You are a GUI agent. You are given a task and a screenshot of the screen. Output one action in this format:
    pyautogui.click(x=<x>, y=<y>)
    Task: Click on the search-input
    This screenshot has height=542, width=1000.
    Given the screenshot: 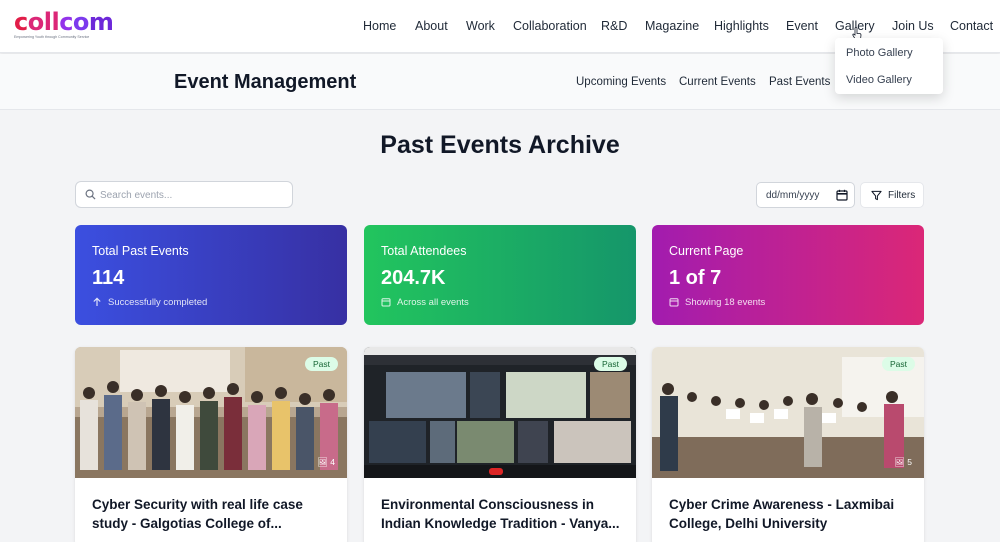 What is the action you would take?
    pyautogui.click(x=192, y=195)
    